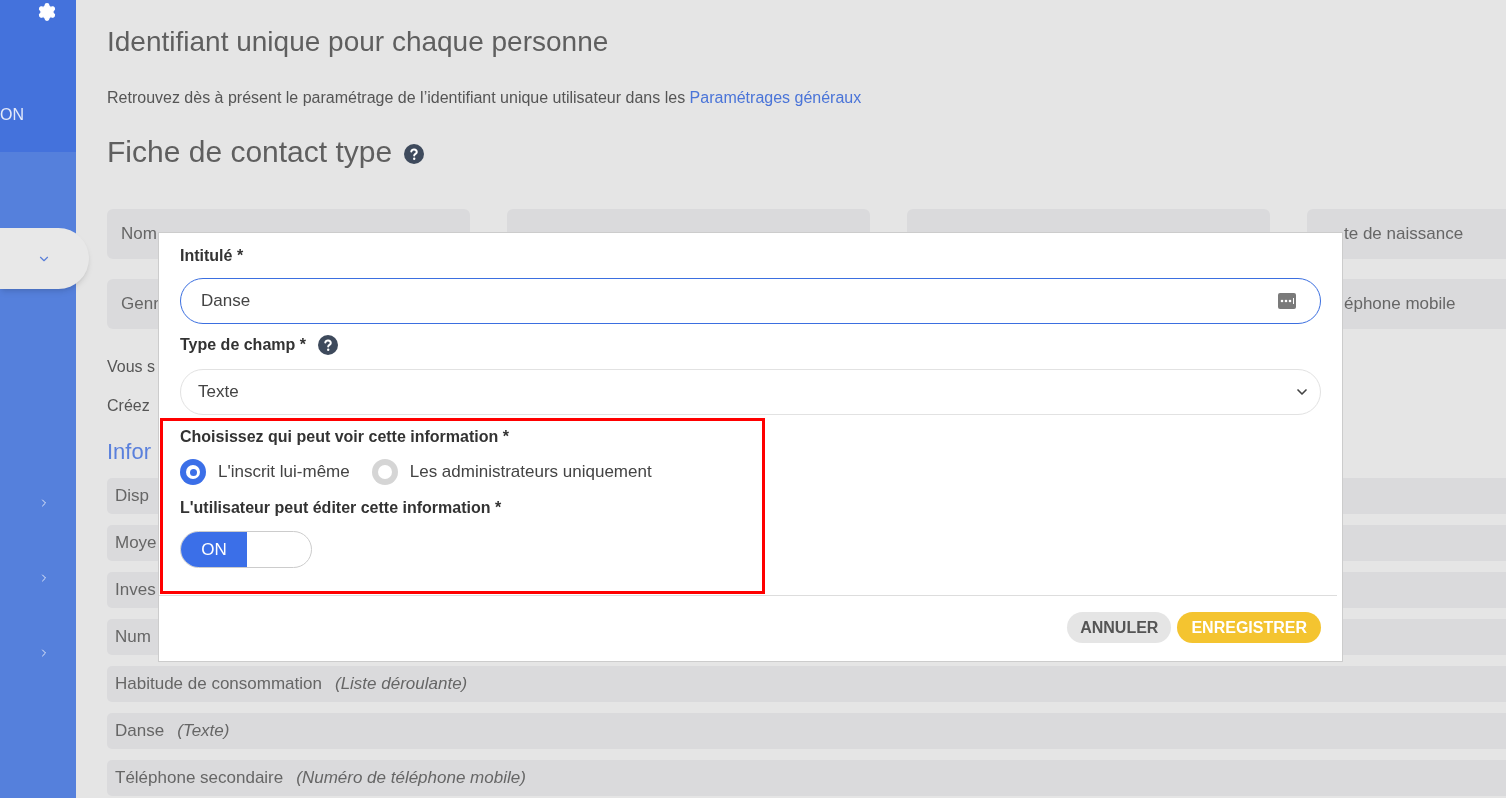 The image size is (1506, 798). What do you see at coordinates (136, 543) in the screenshot?
I see `field-name: Moye` at bounding box center [136, 543].